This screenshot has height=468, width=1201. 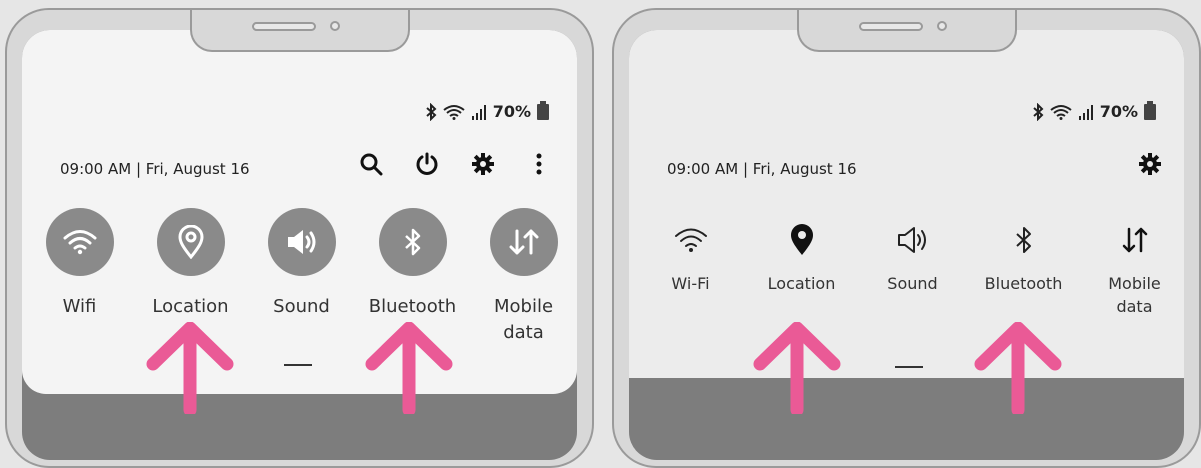 I want to click on tile-label: Wi-Fi, so click(x=690, y=283).